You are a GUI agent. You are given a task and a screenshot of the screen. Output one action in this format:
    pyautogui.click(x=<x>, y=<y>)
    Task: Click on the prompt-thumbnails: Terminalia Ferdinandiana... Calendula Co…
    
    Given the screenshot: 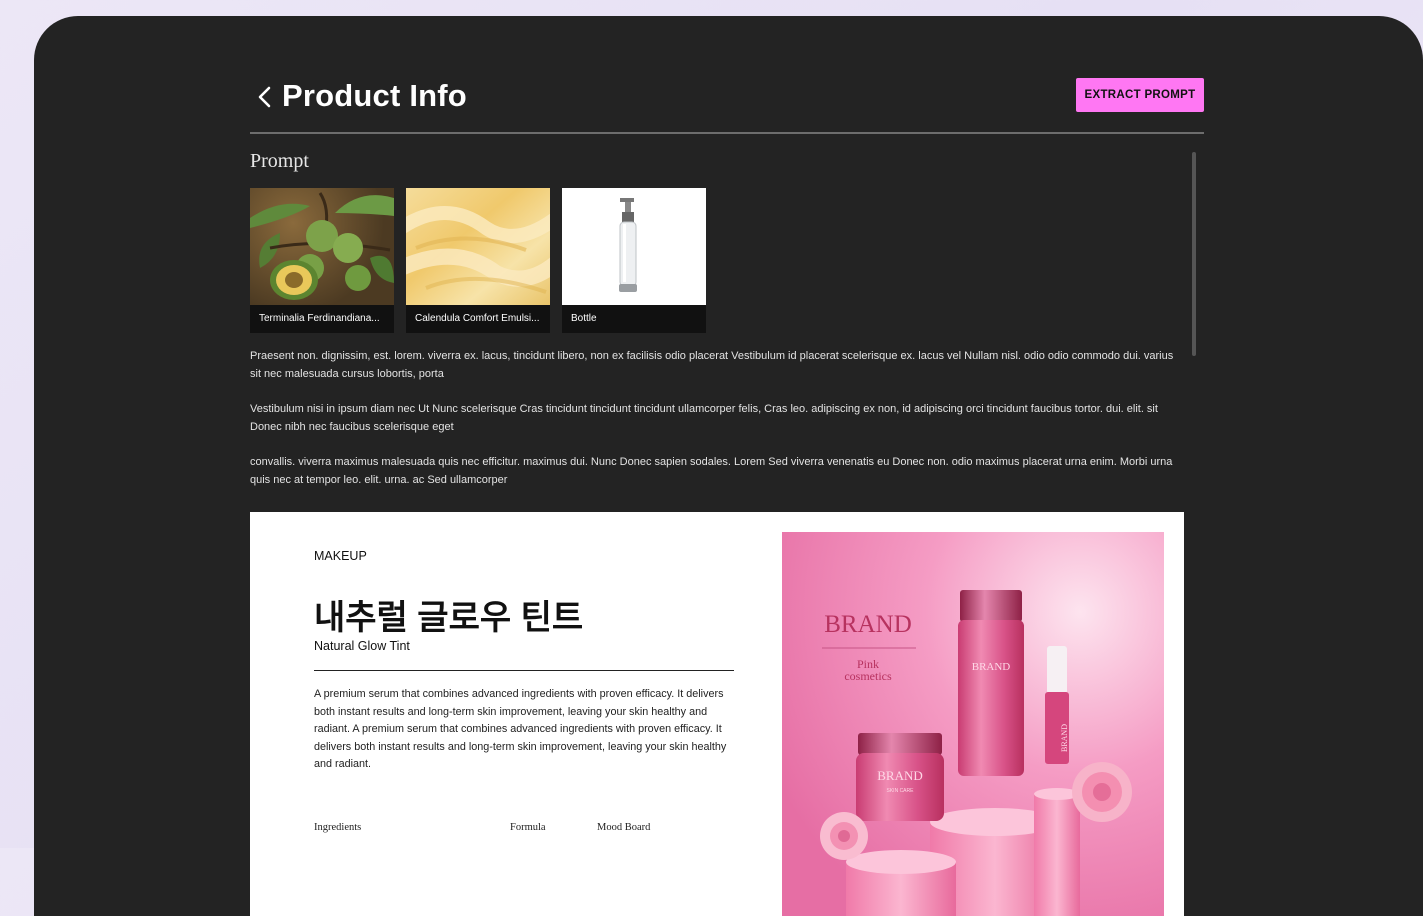 What is the action you would take?
    pyautogui.click(x=478, y=260)
    